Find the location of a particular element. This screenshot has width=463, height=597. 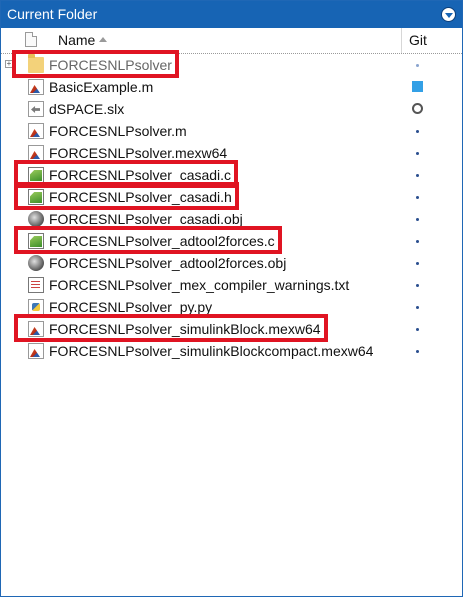

file-name: FORCESNLPsolver_simulinkBlock.mexw64 is located at coordinates (185, 329).